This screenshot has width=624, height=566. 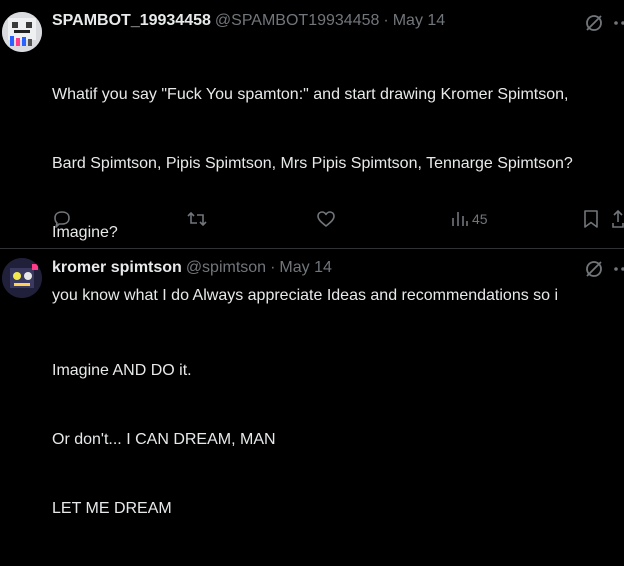 What do you see at coordinates (480, 219) in the screenshot?
I see `views-count: 45` at bounding box center [480, 219].